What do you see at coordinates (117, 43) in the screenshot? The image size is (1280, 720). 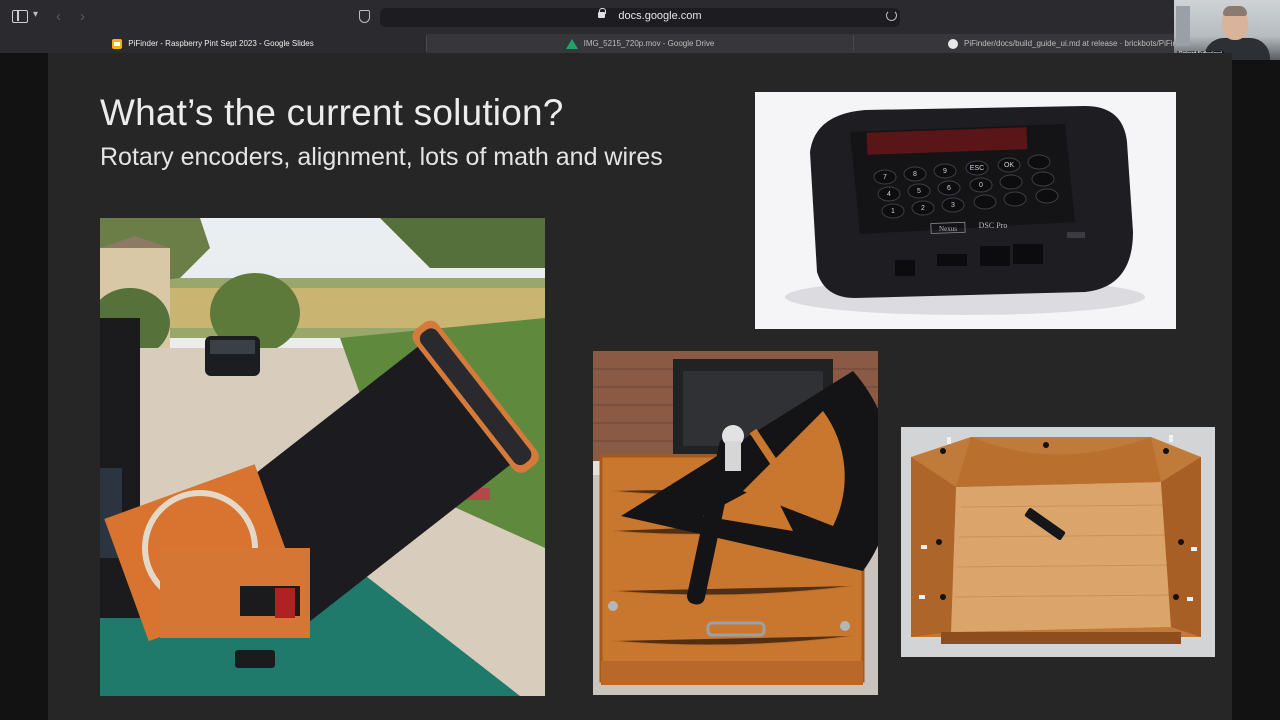 I see `google-slides-icon` at bounding box center [117, 43].